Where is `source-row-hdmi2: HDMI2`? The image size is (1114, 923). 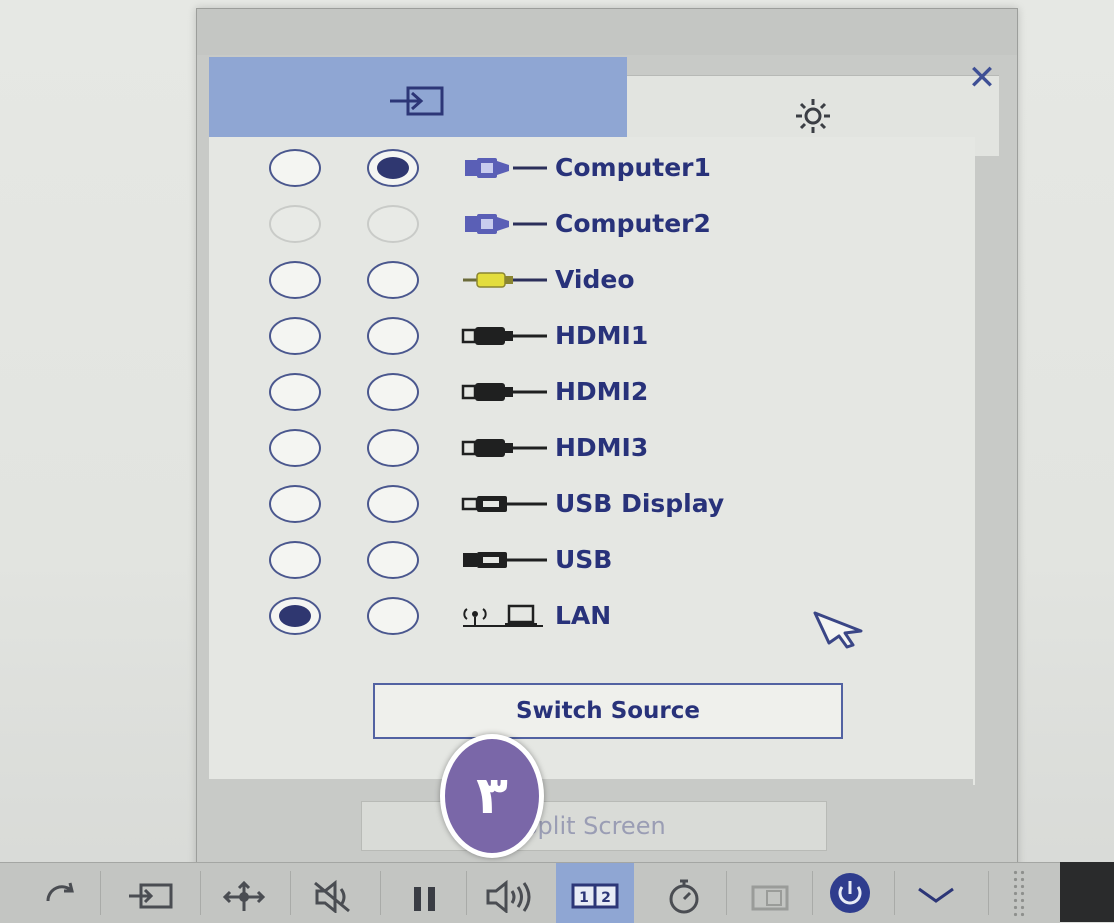
source-row-hdmi2: HDMI2 is located at coordinates (592, 395).